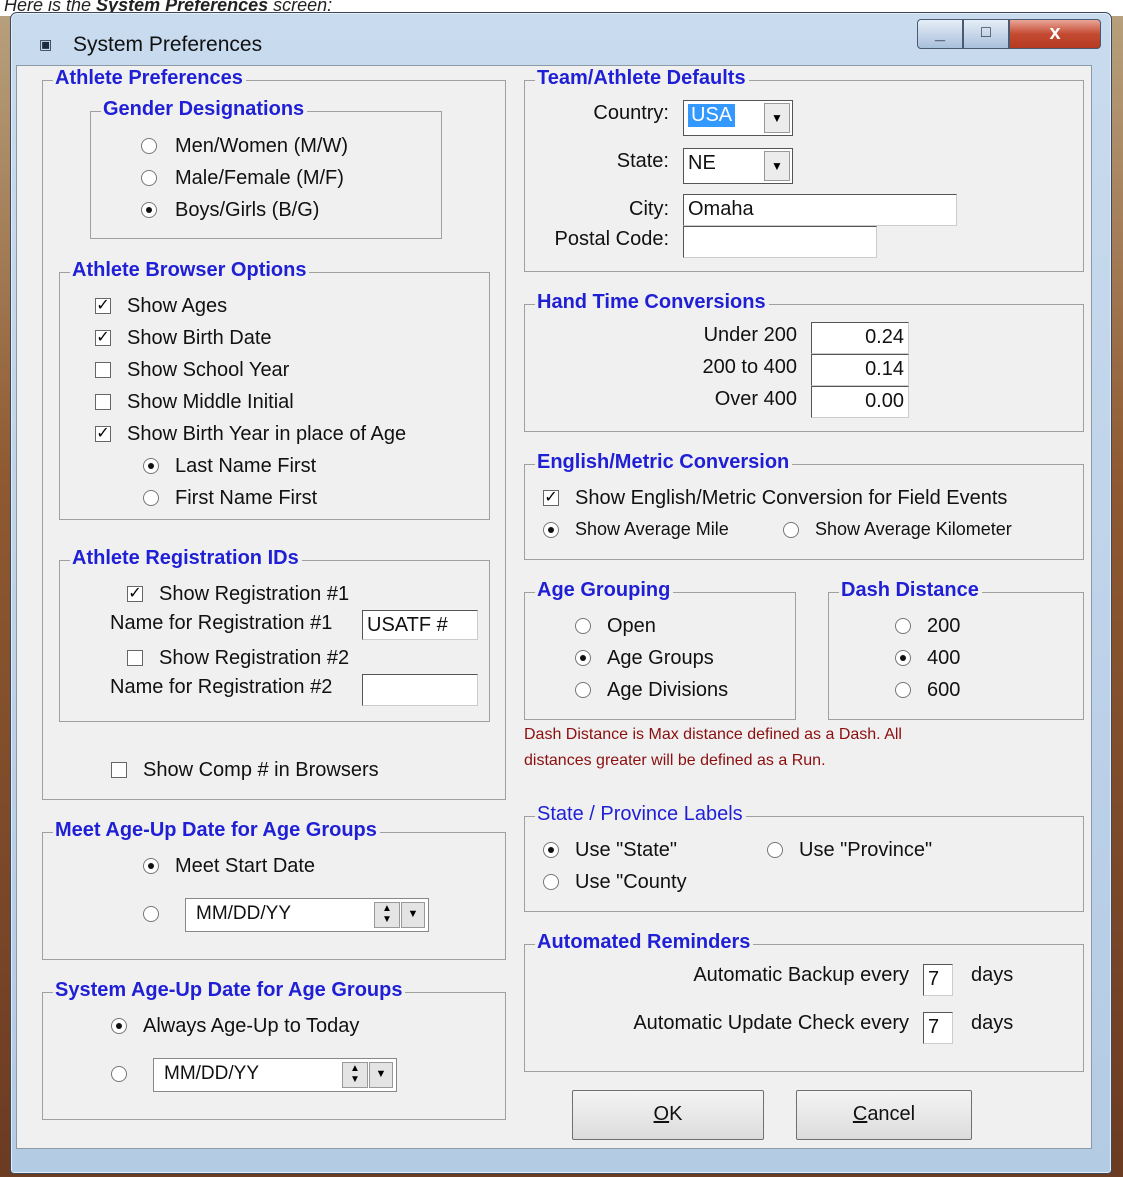 This screenshot has height=1177, width=1123. Describe the element at coordinates (204, 109) in the screenshot. I see `gender-designations-legend: Gender Designations` at that location.